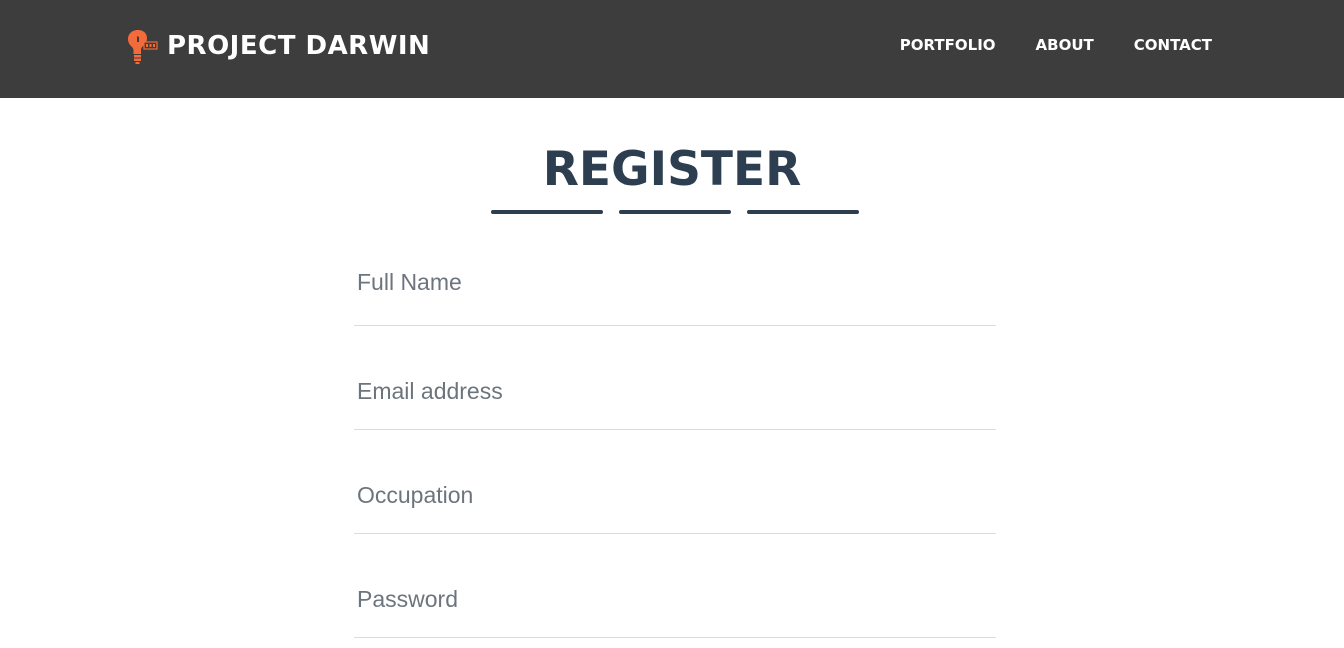  I want to click on email-input, so click(675, 377).